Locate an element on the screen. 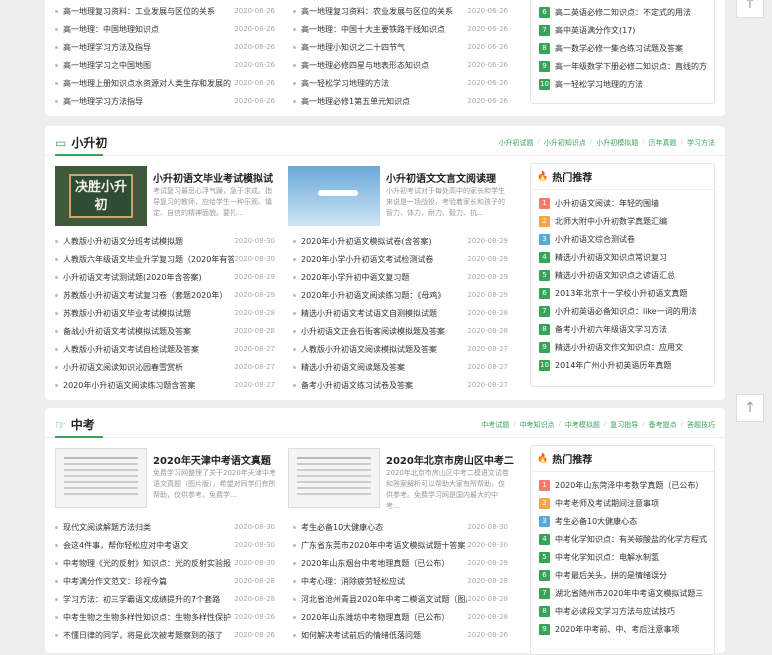  list-item-title: 2020年小学小升初语文考试检测试卷 is located at coordinates (363, 259).